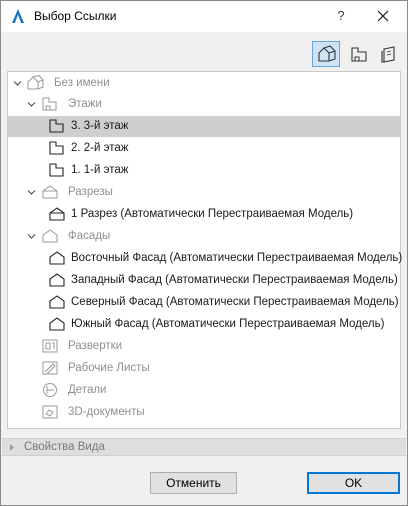 Image resolution: width=408 pixels, height=506 pixels. What do you see at coordinates (95, 346) in the screenshot?
I see `tree-item-label: Развертки` at bounding box center [95, 346].